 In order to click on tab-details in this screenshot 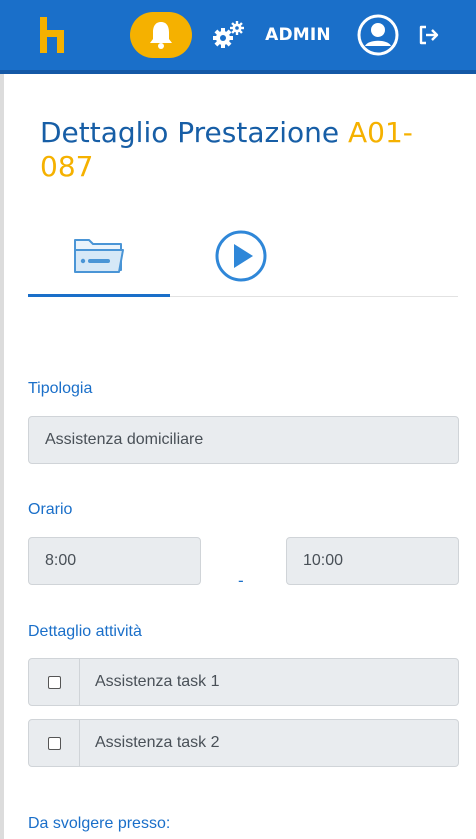, I will do `click(99, 256)`.